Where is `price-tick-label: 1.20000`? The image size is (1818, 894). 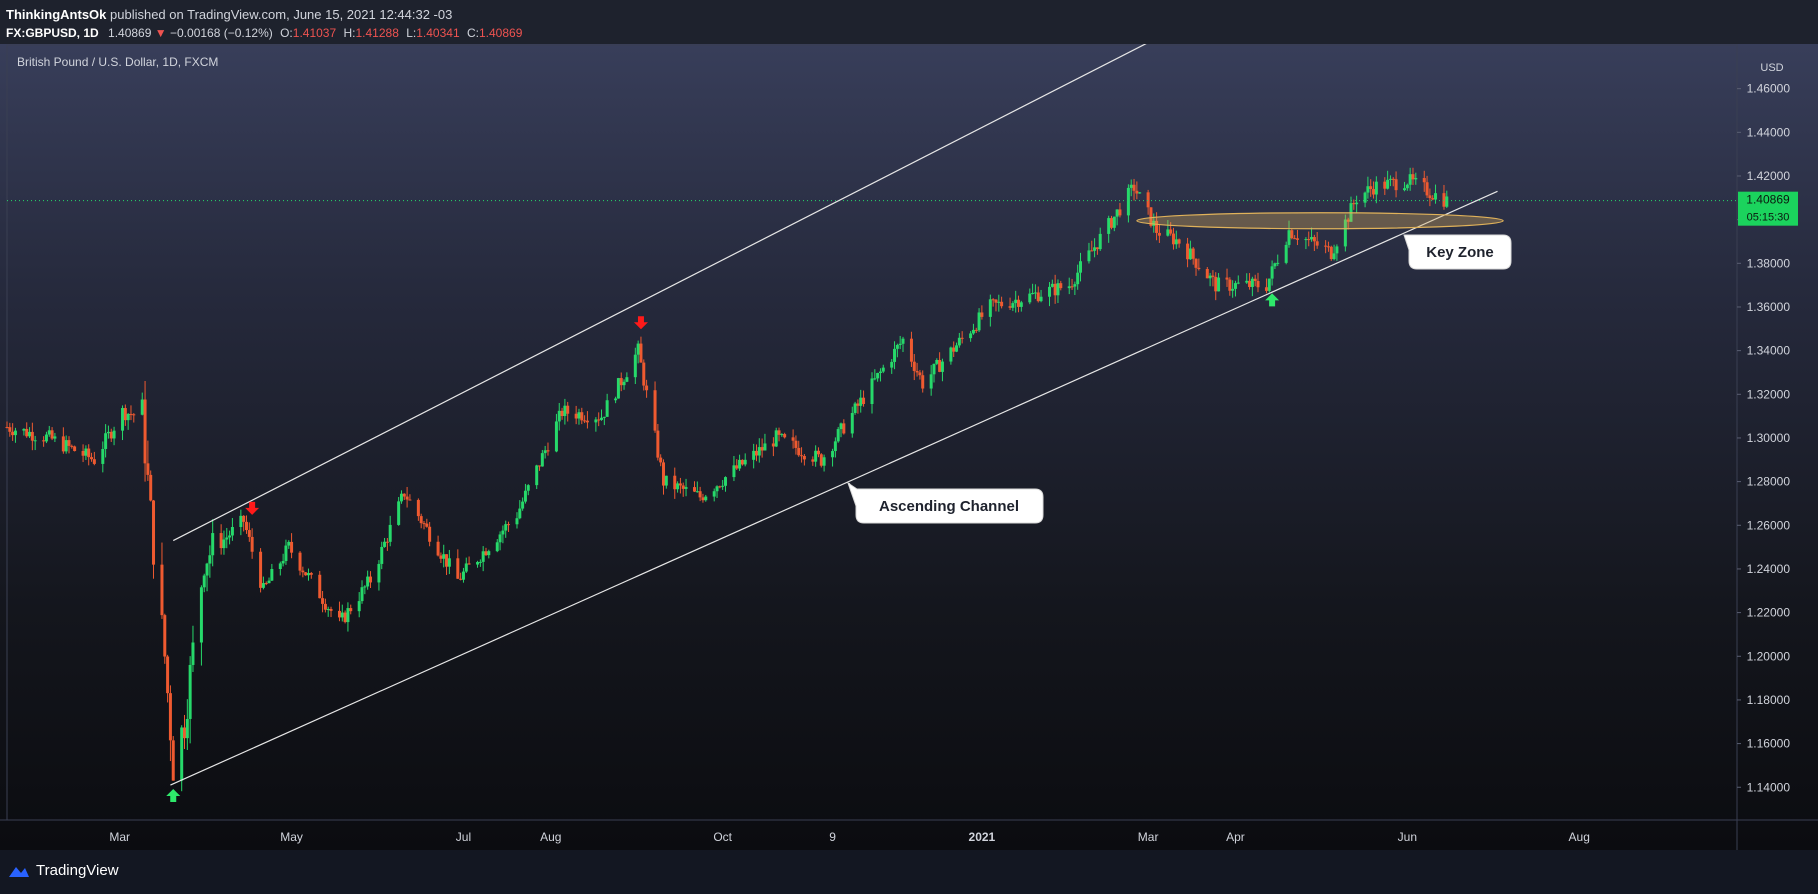 price-tick-label: 1.20000 is located at coordinates (1769, 656).